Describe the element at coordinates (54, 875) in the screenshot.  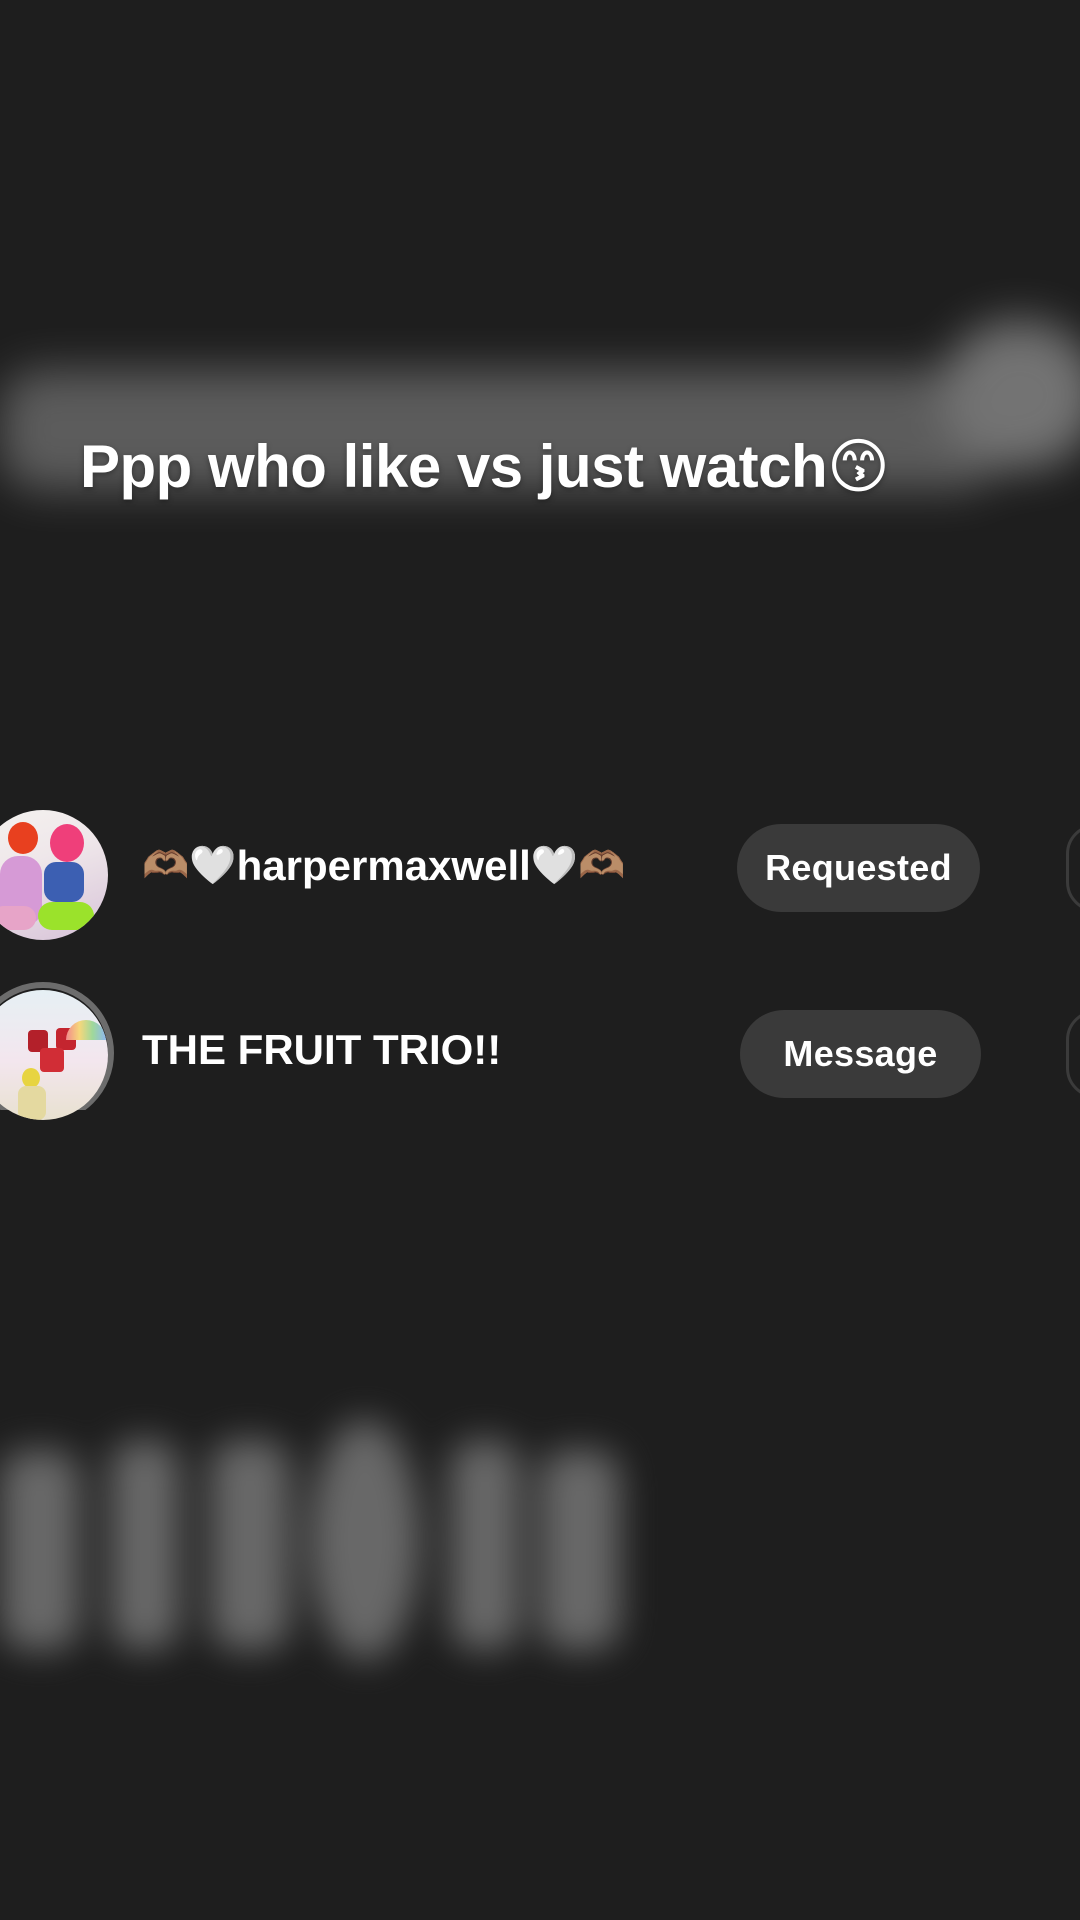
I see `avatar` at that location.